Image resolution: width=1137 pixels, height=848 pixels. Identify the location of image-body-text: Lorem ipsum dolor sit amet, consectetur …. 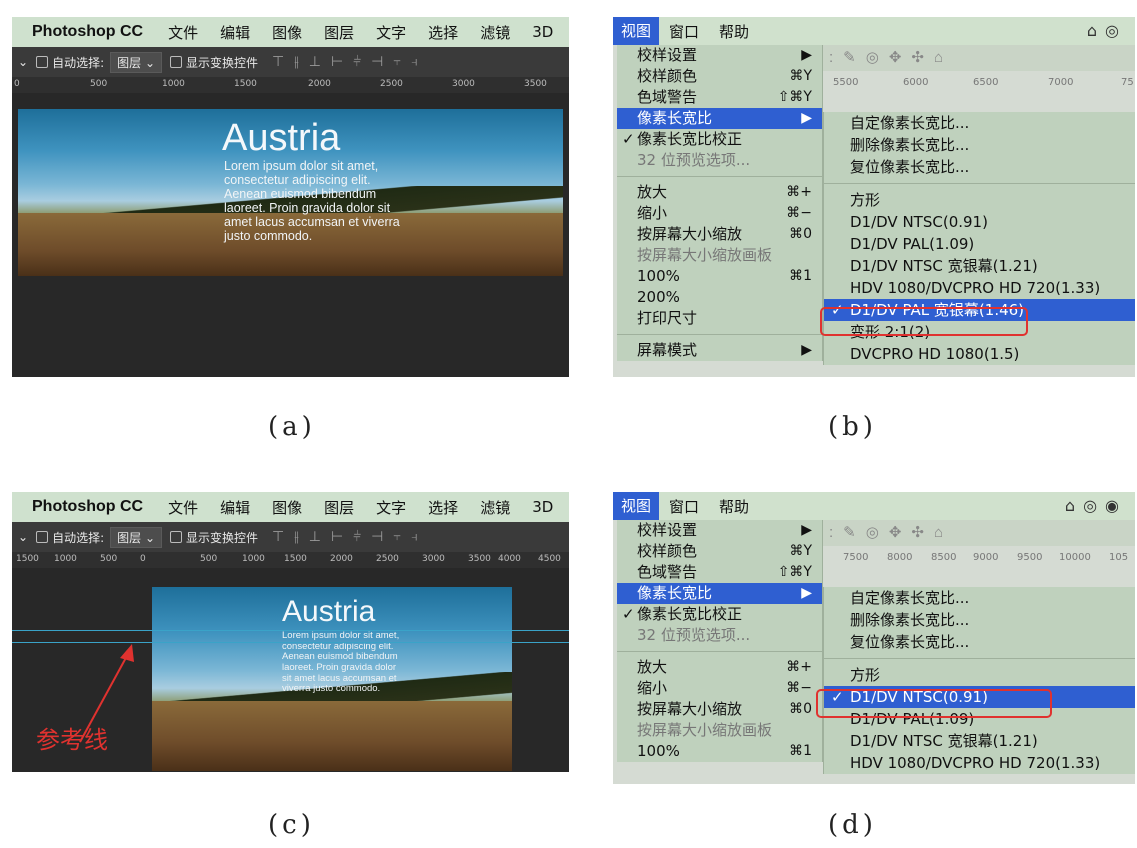
(312, 201).